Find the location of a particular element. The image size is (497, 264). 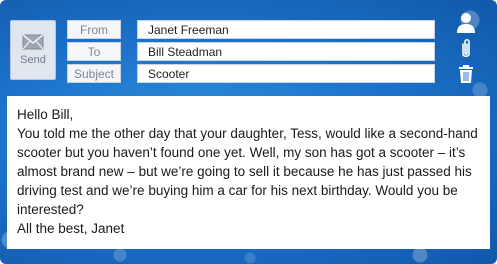

side-toolbar is located at coordinates (466, 50).